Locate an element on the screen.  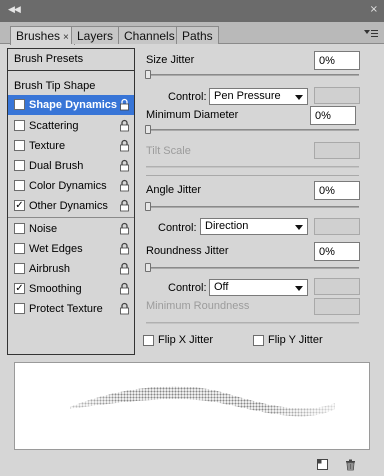
shape-dynamics-label: Shape Dynamics is located at coordinates (73, 105).